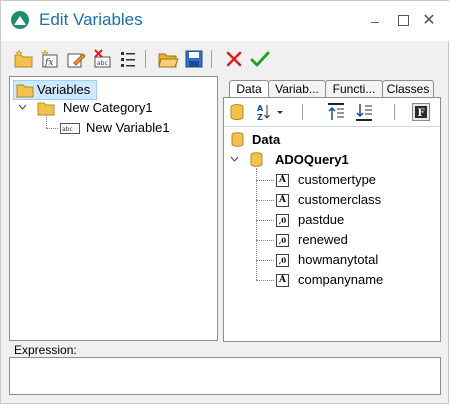 This screenshot has height=405, width=451. I want to click on expand-all-icon, so click(364, 112).